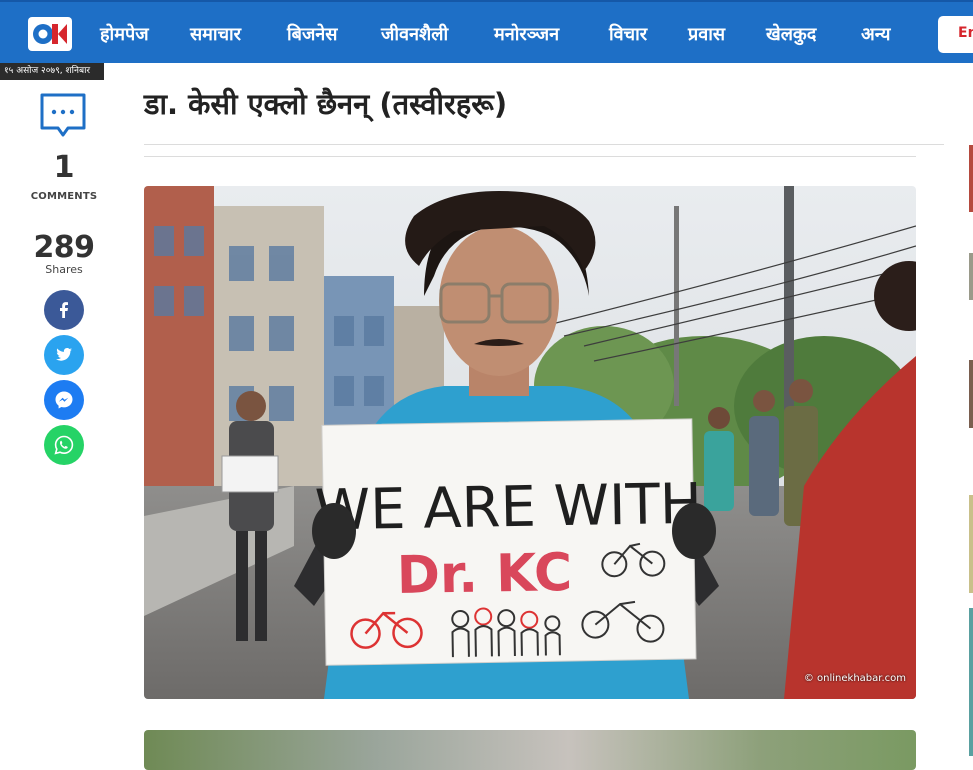 The height and width of the screenshot is (770, 973). I want to click on comment-count: 1, so click(64, 167).